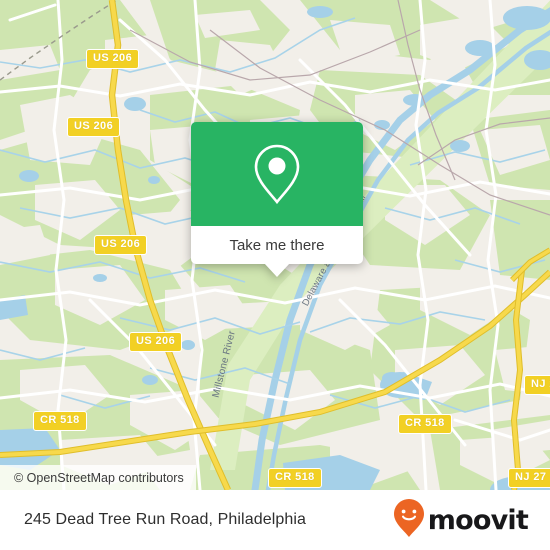 The image size is (550, 550). I want to click on road-shield-us-206-3: US 206, so click(121, 245).